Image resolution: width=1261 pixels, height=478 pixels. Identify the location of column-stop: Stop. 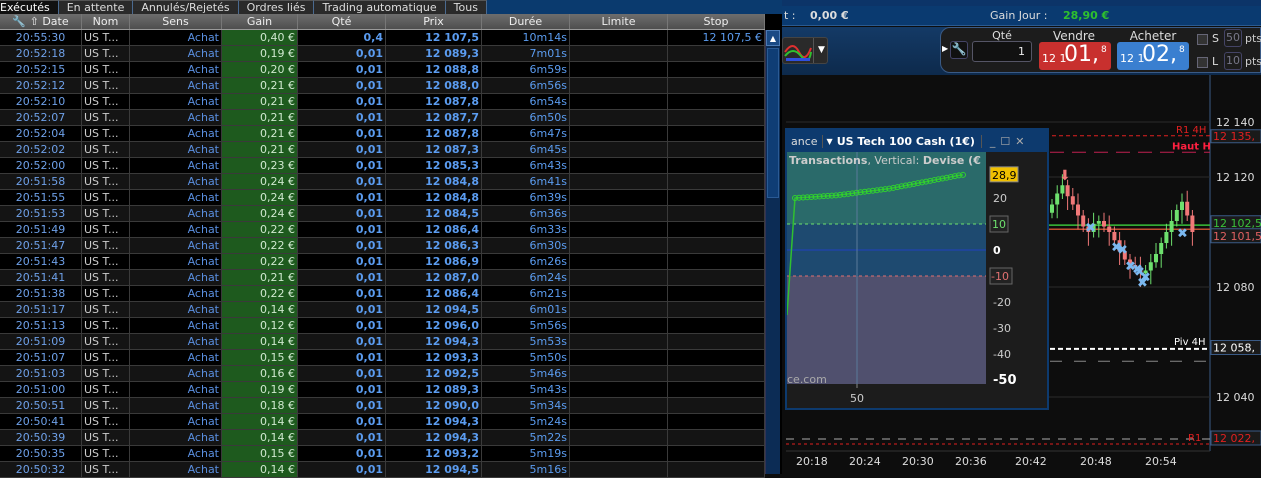
(716, 21).